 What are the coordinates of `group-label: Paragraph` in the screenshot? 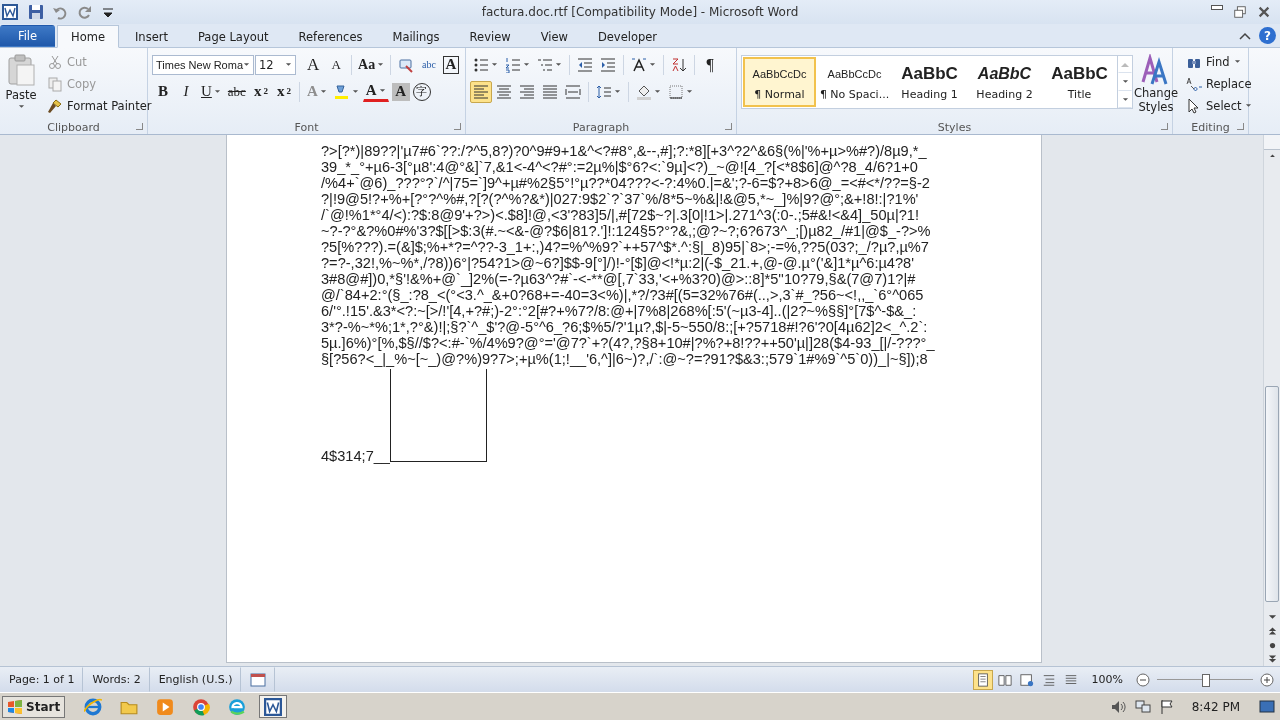 It's located at (601, 127).